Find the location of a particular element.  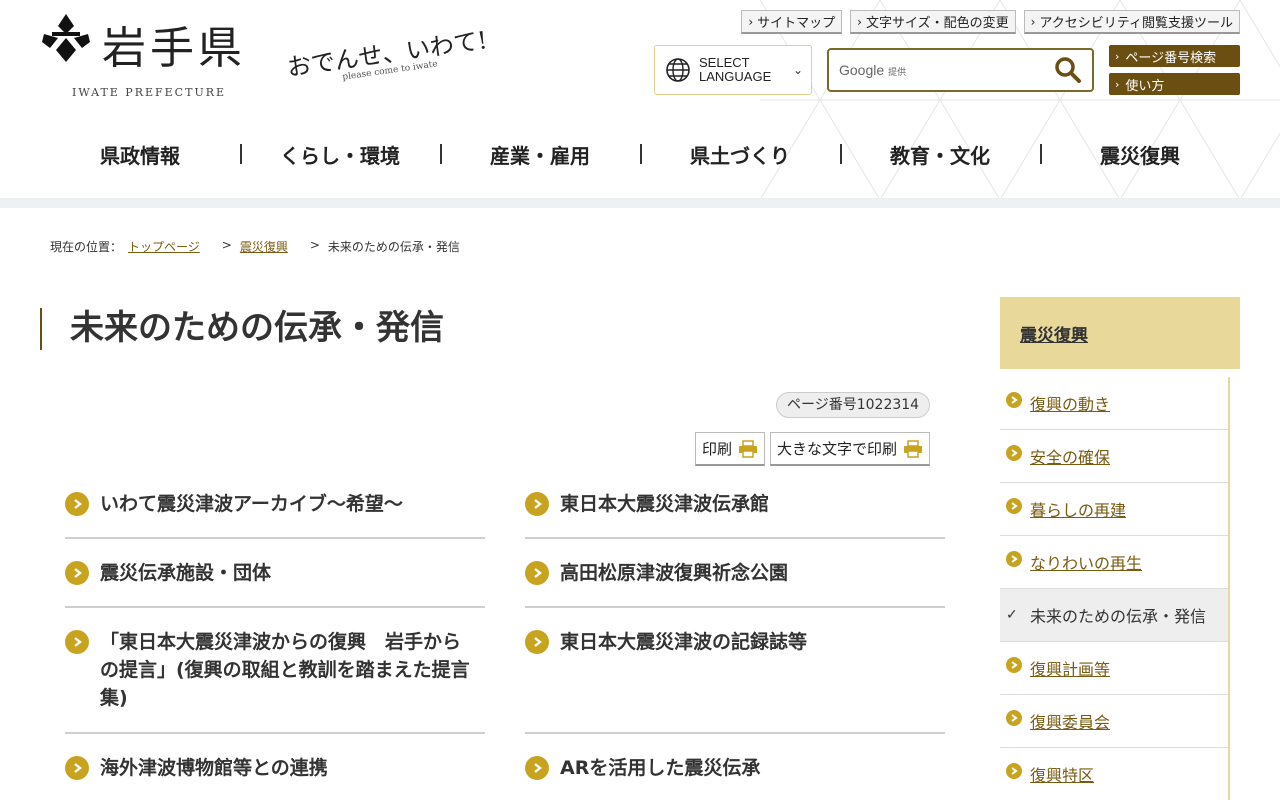

gnav-item-land: 県土づくり is located at coordinates (740, 154).